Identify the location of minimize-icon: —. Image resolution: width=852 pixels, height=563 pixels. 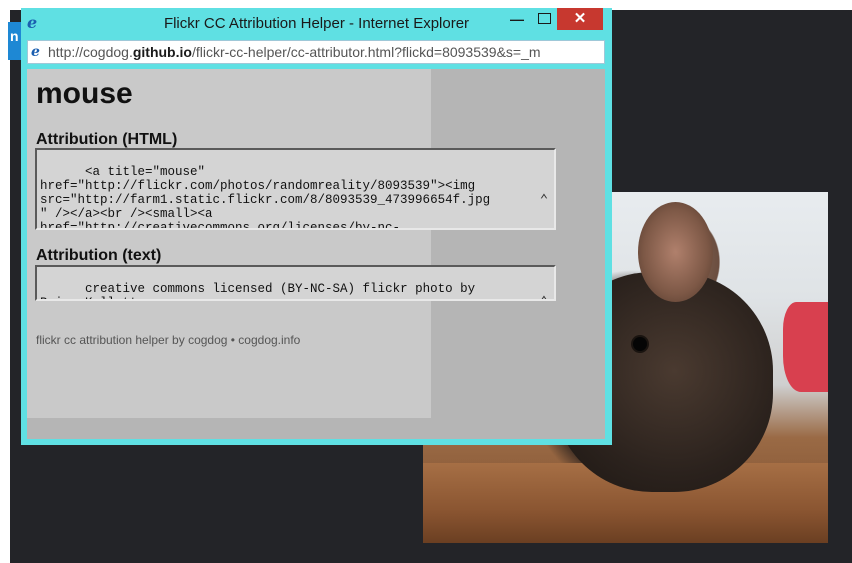
(517, 19).